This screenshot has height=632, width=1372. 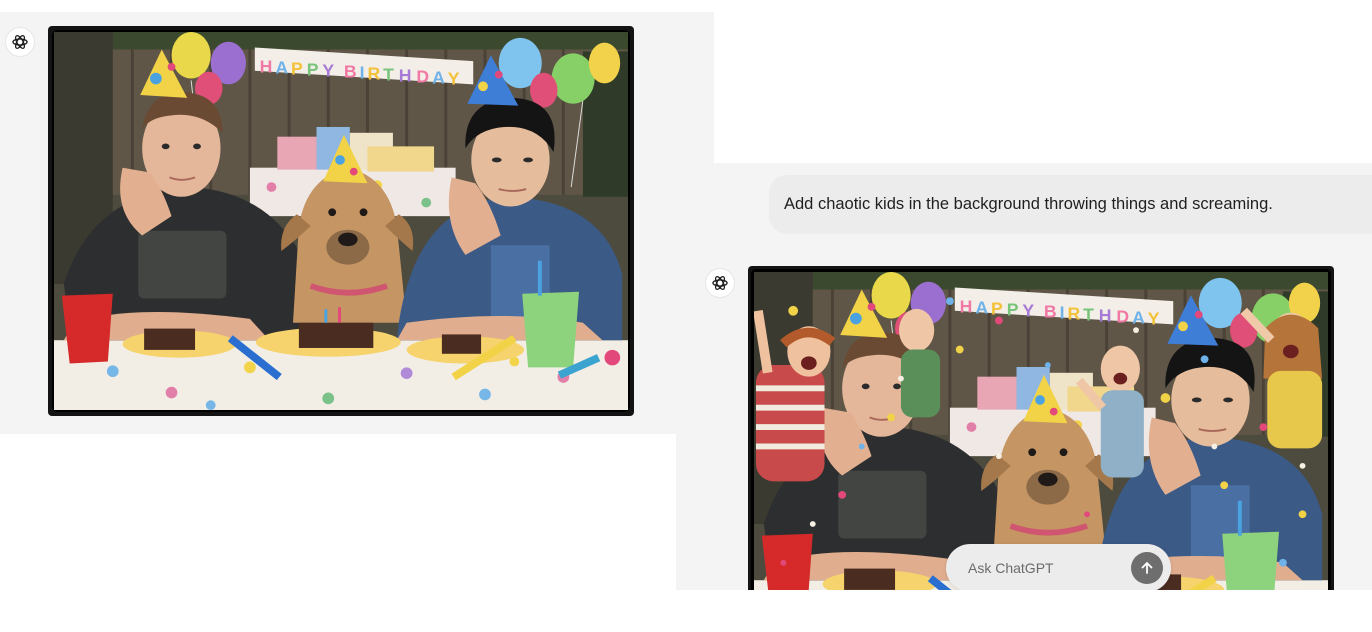 I want to click on chat-composer, so click(x=1058, y=567).